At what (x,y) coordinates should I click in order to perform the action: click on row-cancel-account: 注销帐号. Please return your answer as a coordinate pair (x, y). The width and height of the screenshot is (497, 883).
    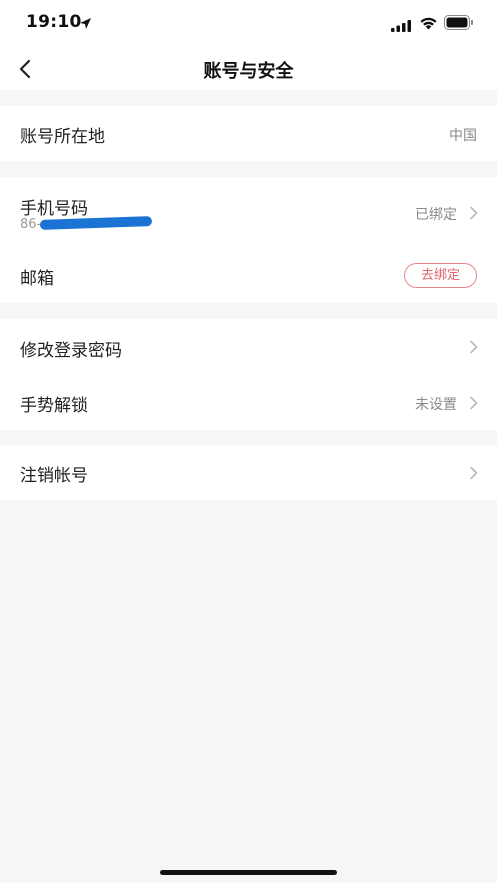
    Looking at the image, I should click on (248, 472).